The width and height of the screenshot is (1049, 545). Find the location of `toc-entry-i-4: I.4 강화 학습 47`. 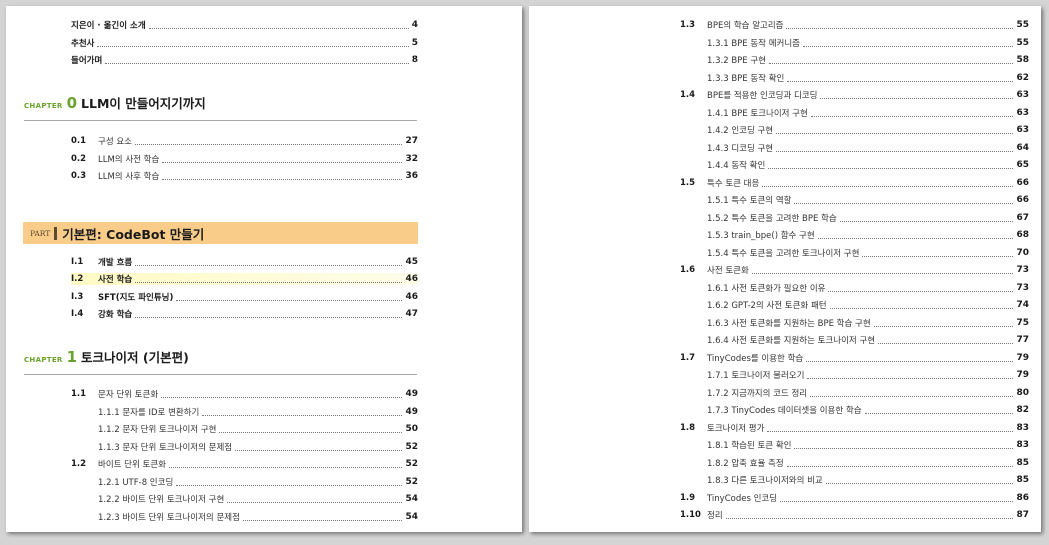

toc-entry-i-4: I.4 강화 학습 47 is located at coordinates (244, 314).